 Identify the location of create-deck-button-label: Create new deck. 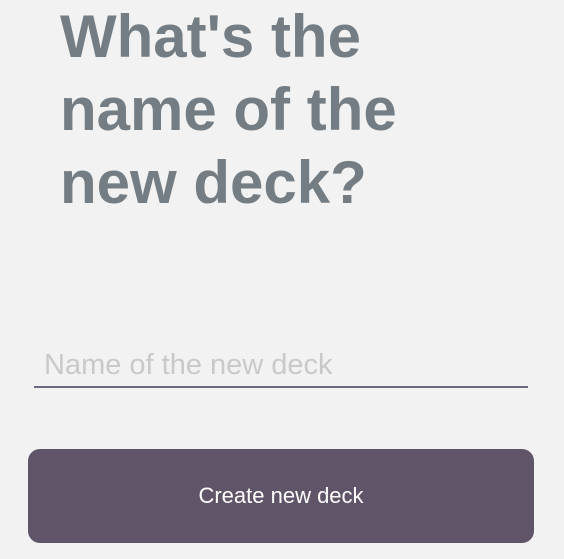
(281, 495).